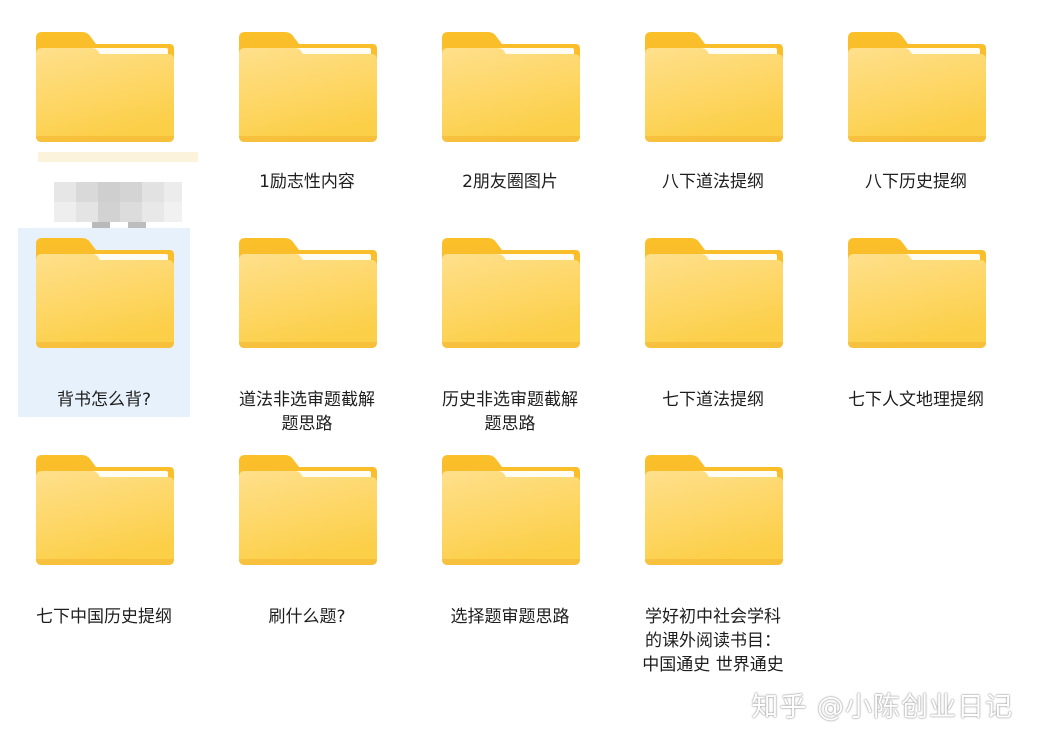  I want to click on folder-label: 2朋友圈图片, so click(510, 182).